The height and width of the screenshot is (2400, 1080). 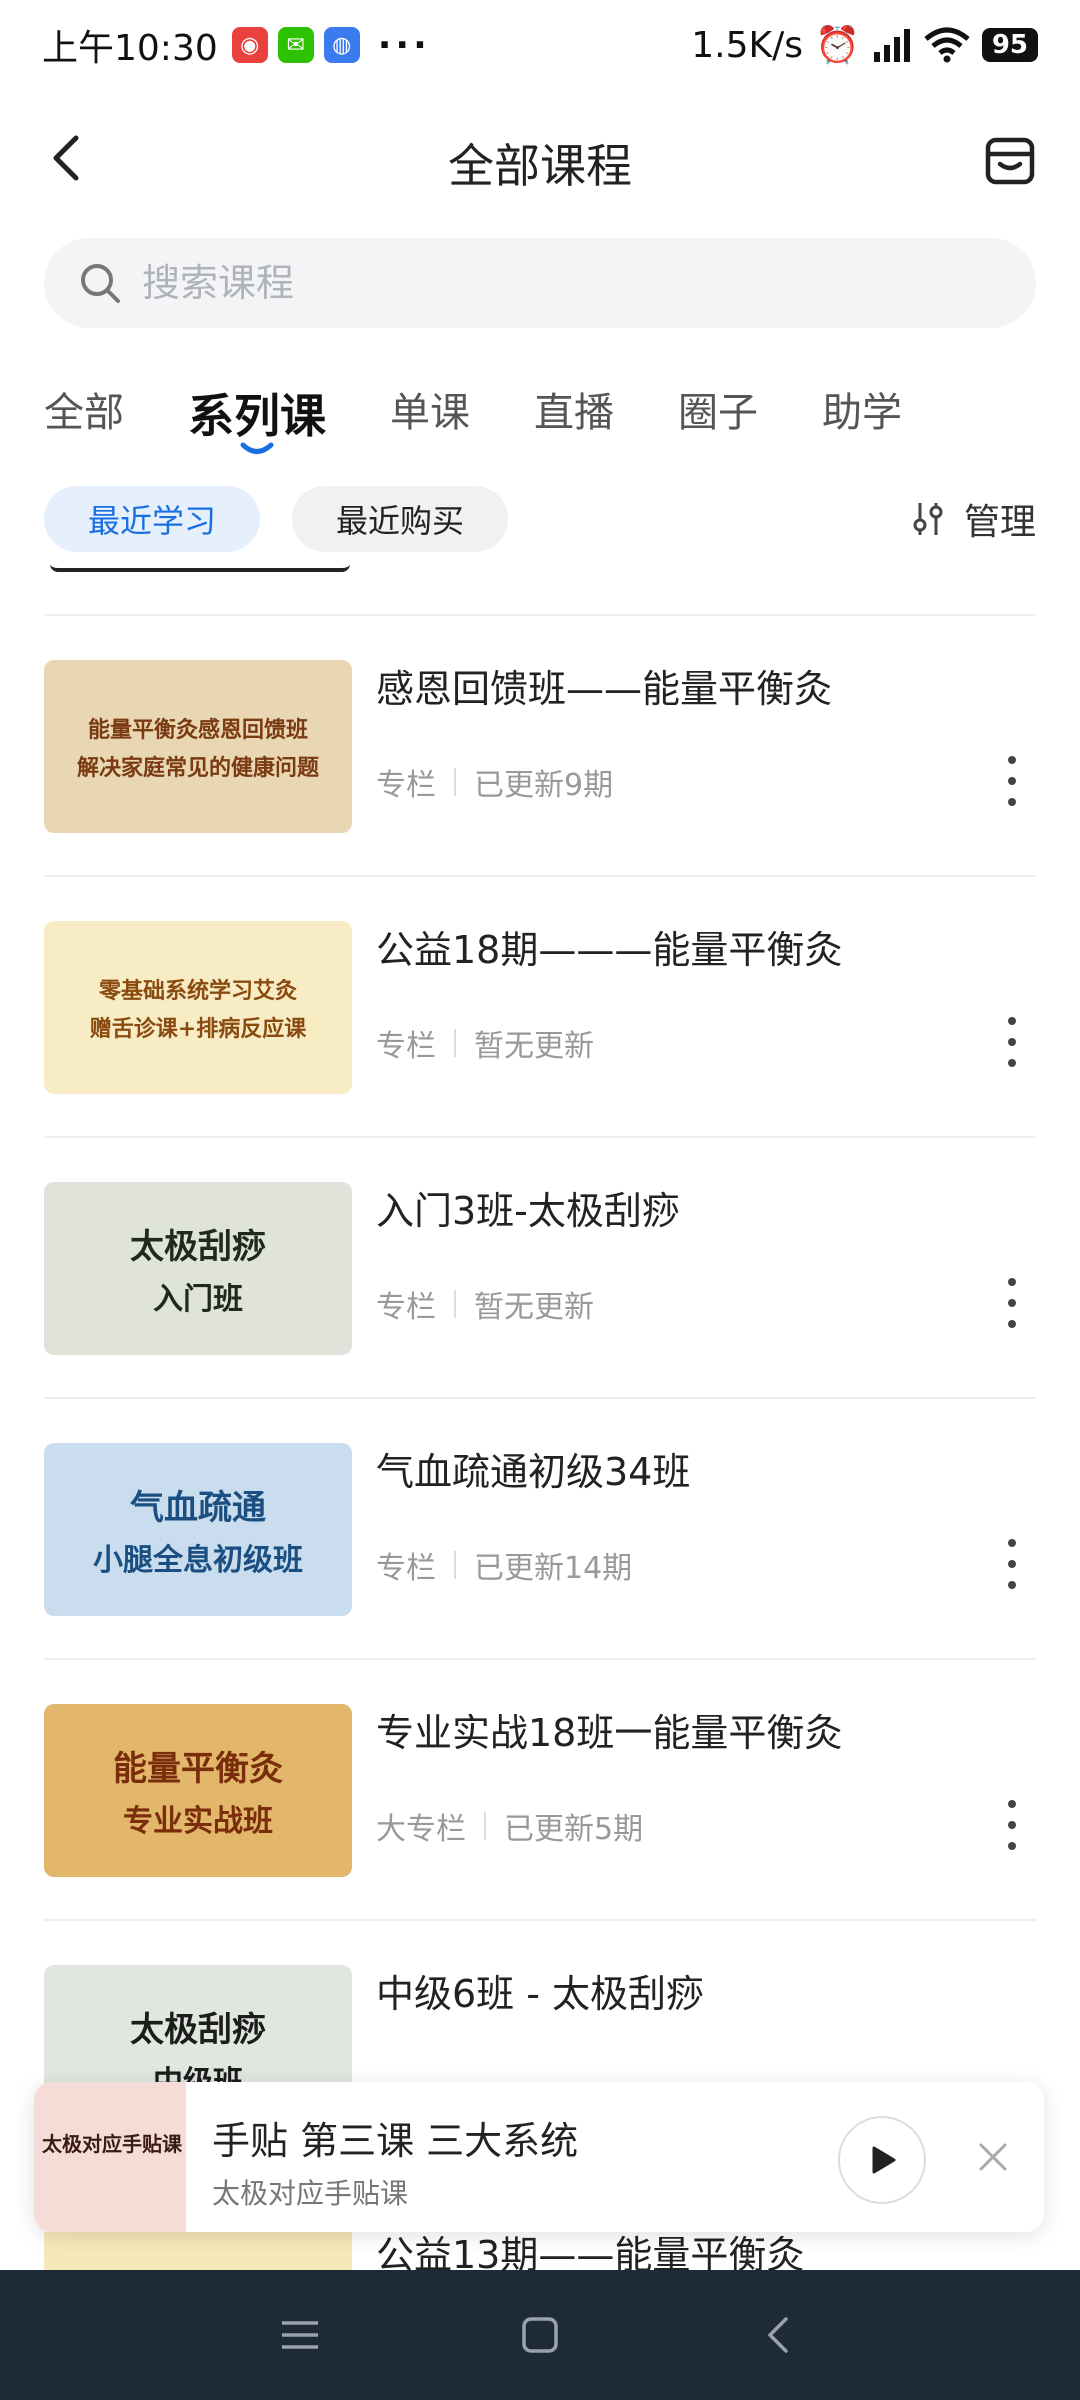 I want to click on course-thumbnail: 太极刮痧 入门班, so click(x=198, y=1268).